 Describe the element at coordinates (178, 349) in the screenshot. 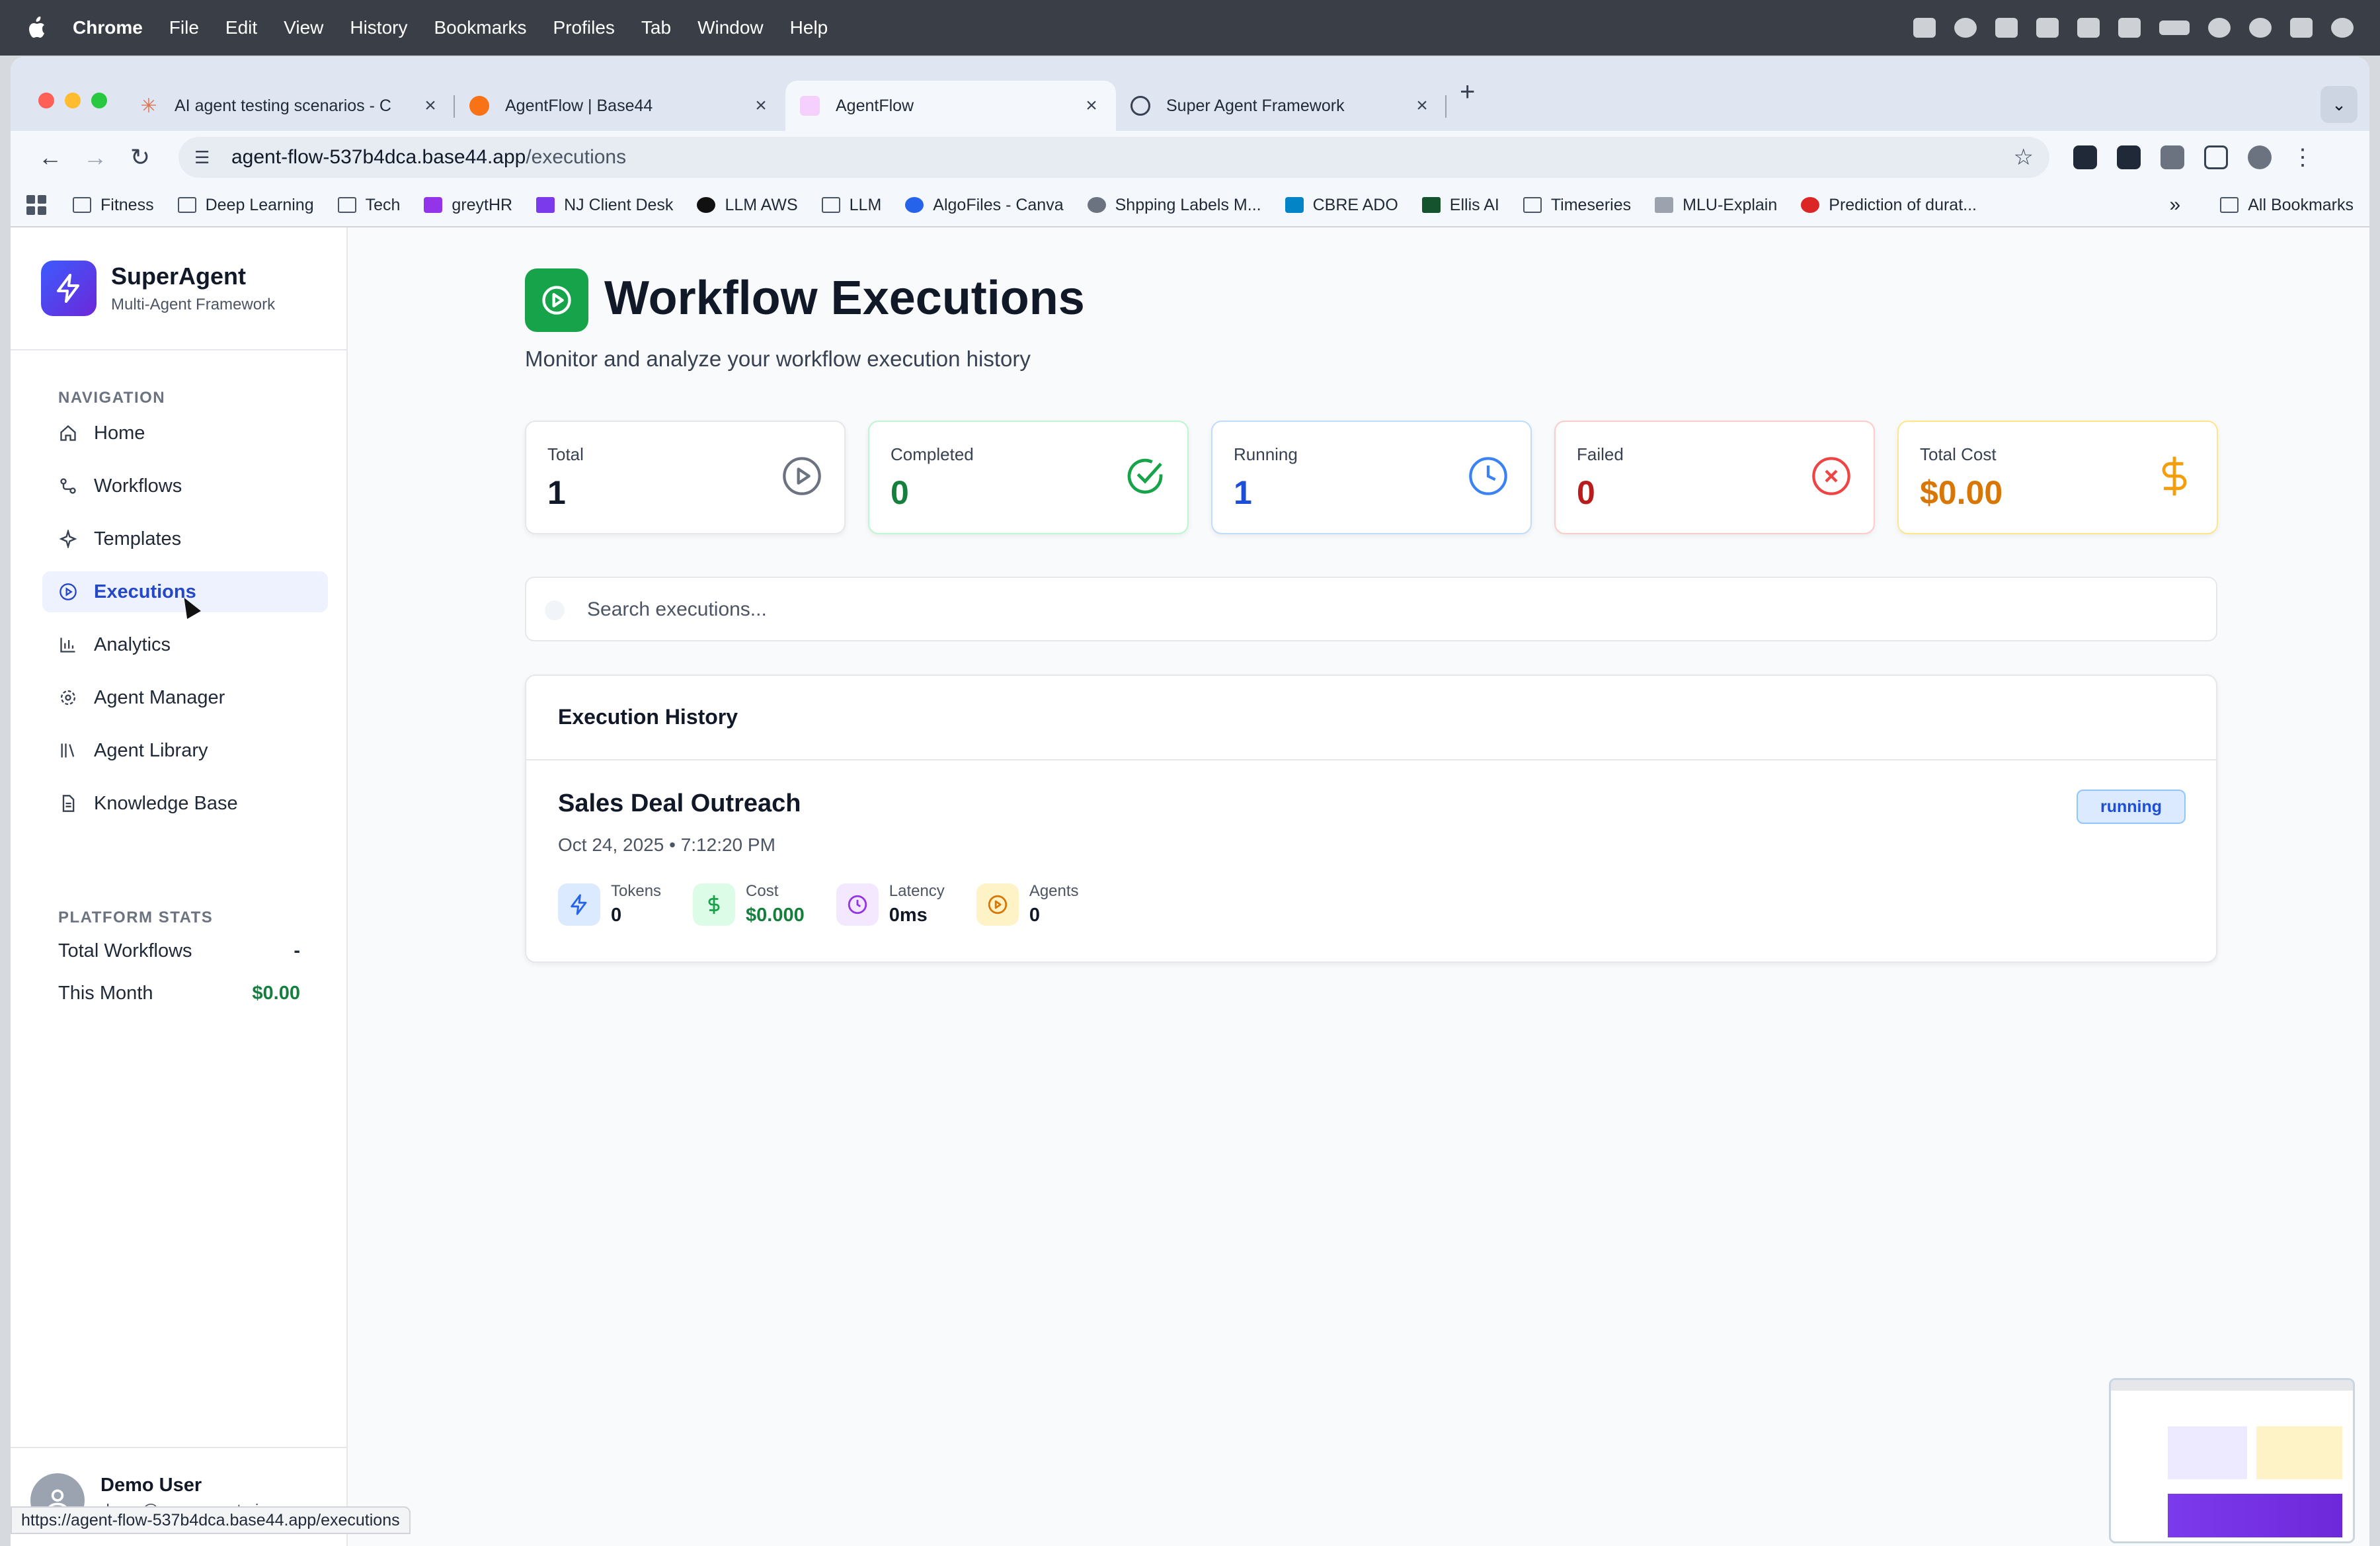

I see `divider` at that location.